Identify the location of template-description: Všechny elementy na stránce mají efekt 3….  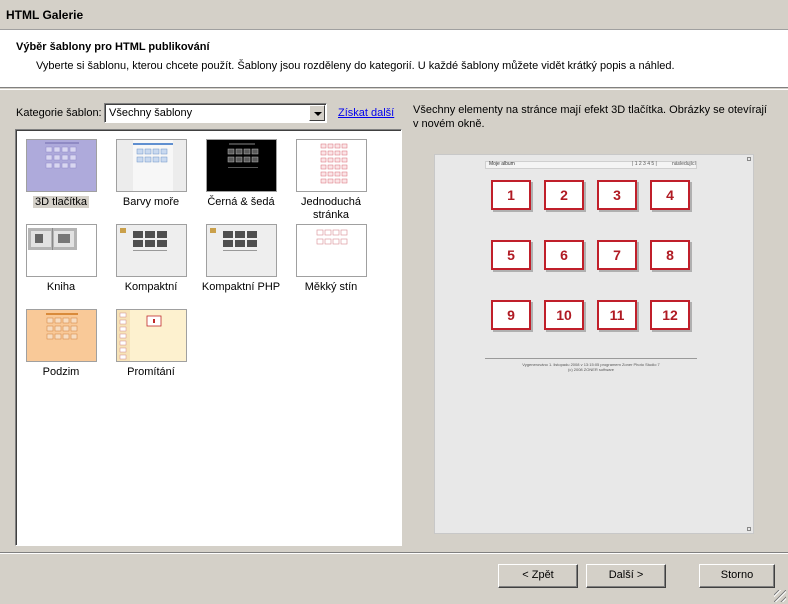
(590, 117).